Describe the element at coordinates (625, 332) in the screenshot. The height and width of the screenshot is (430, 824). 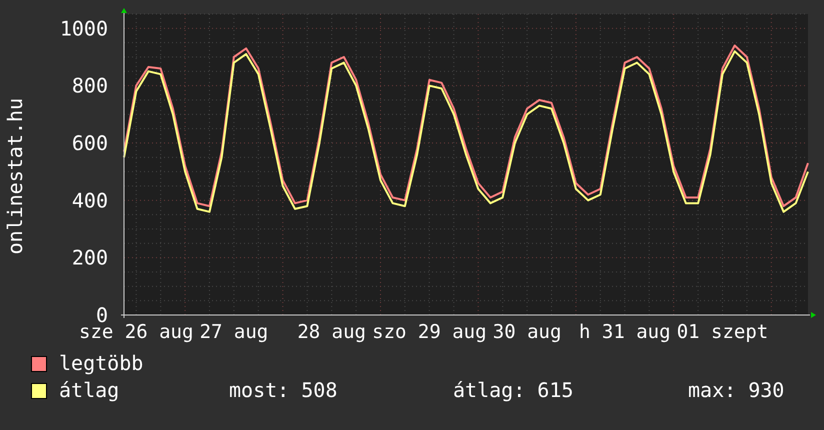
I see `x-tick-label: h 31 aug` at that location.